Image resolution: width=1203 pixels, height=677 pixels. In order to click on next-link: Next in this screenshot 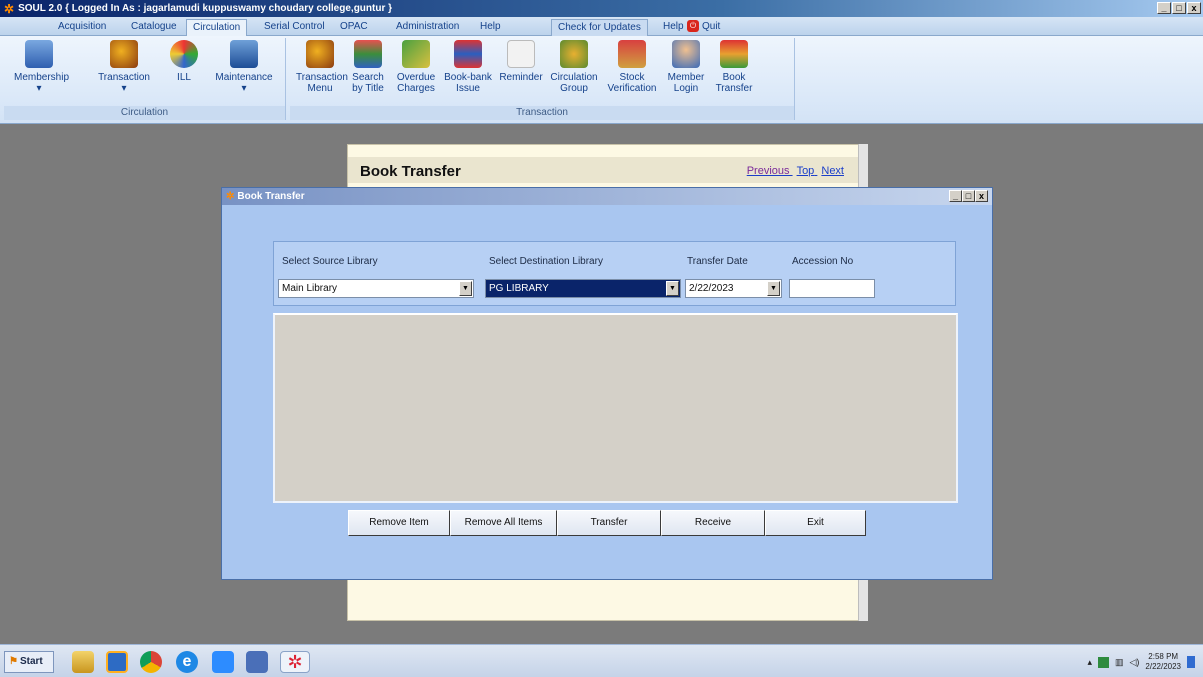, I will do `click(832, 171)`.